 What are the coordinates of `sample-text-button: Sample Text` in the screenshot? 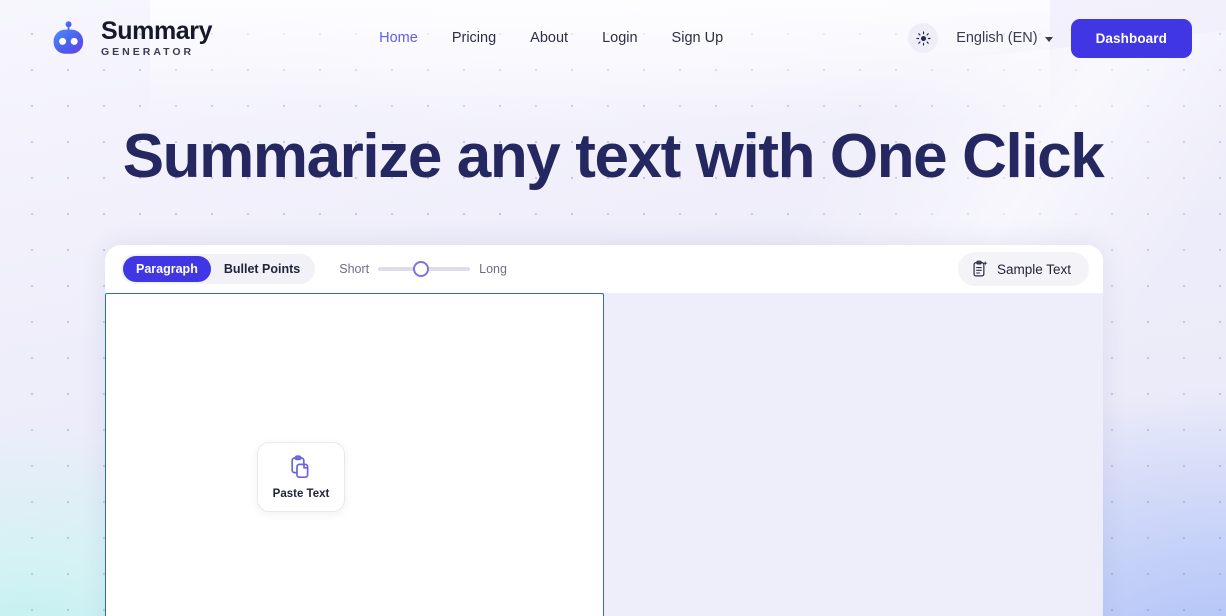 It's located at (1023, 269).